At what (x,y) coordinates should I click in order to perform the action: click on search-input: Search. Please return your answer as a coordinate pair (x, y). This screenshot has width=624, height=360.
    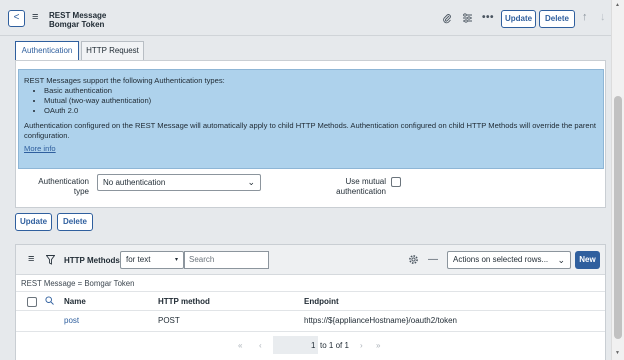
    Looking at the image, I should click on (226, 260).